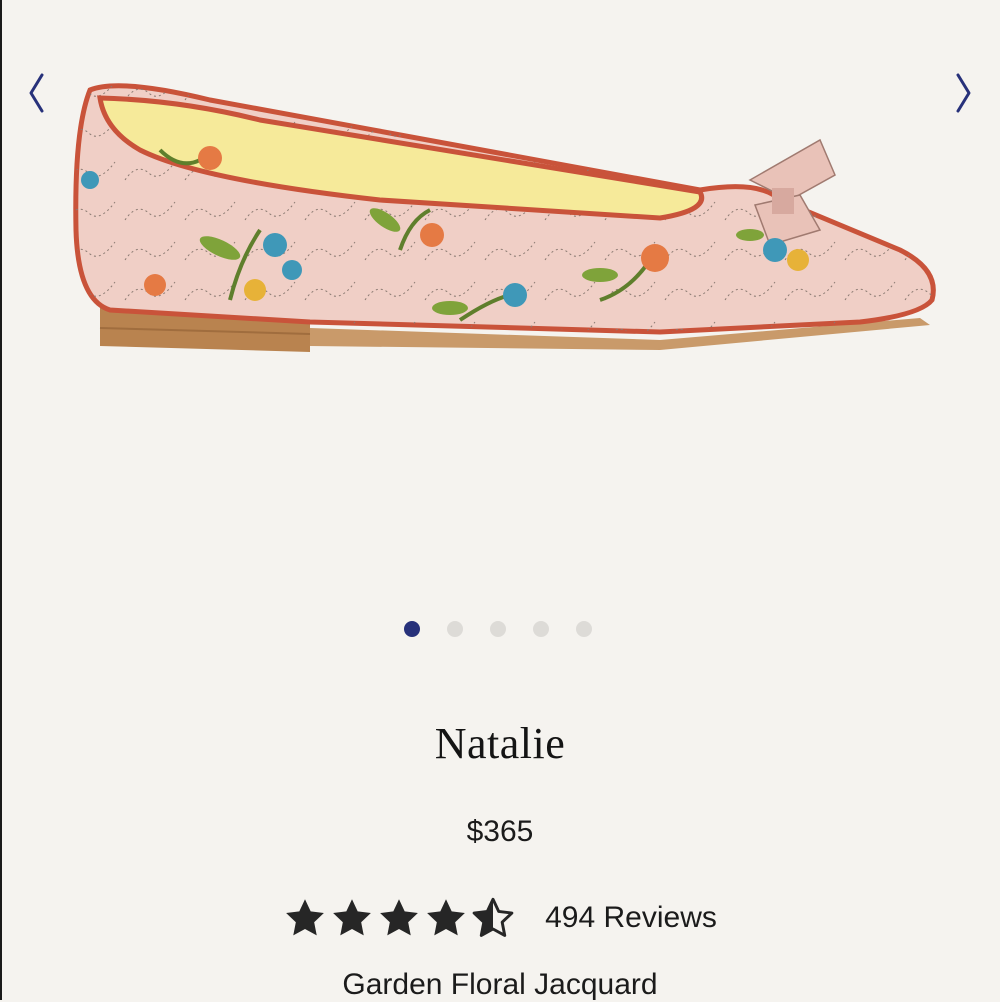 This screenshot has width=1000, height=1002. What do you see at coordinates (500, 984) in the screenshot?
I see `product-material: Garden Floral Jacquard` at bounding box center [500, 984].